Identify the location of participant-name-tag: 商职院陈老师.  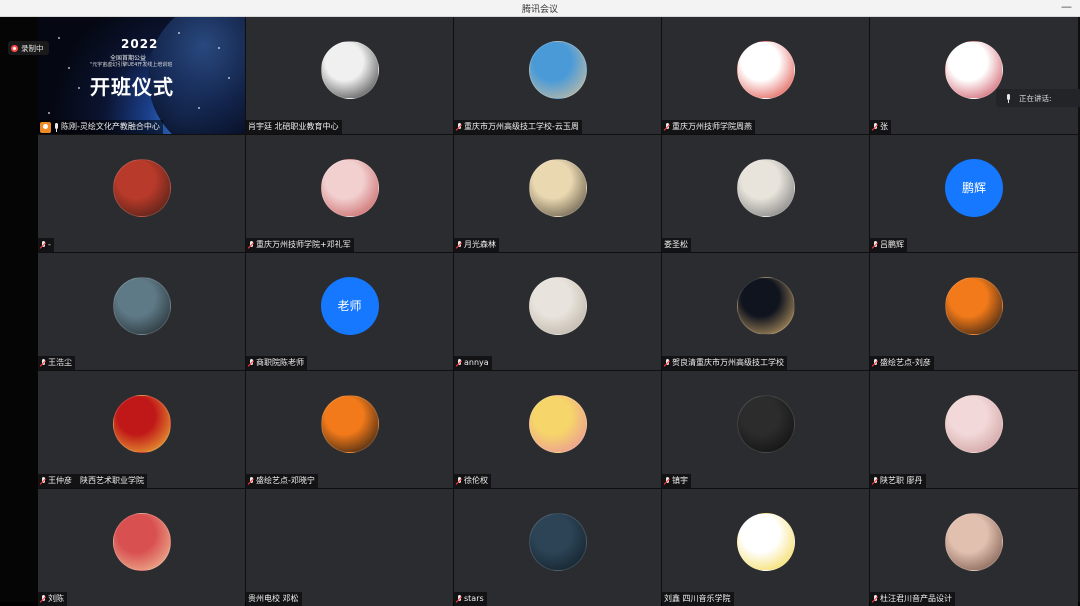
(276, 363).